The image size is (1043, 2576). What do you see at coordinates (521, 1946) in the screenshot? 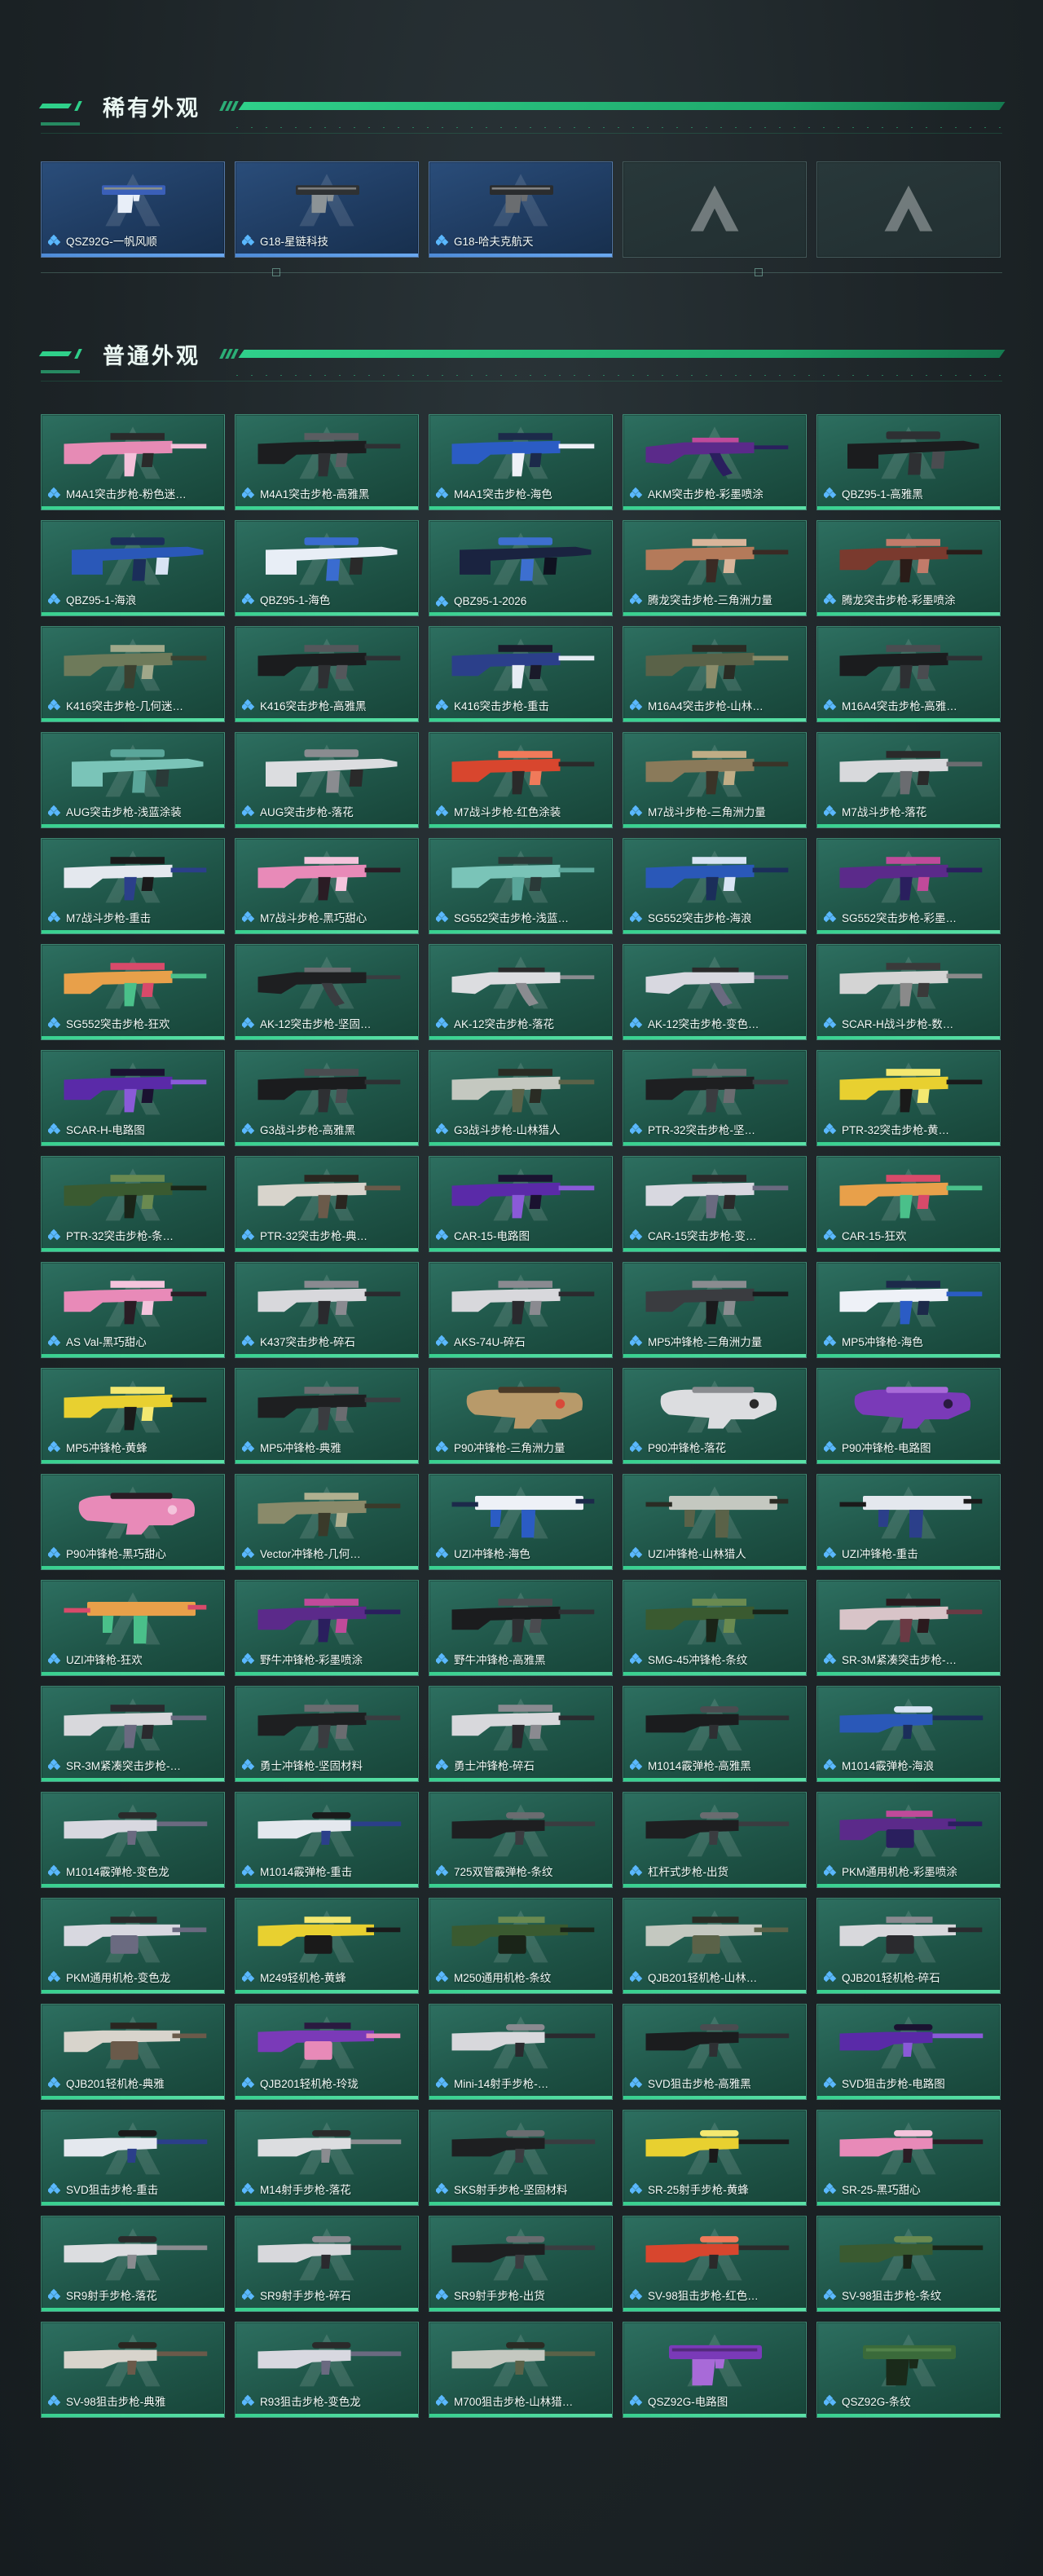
I see `skin-card: M250通用机枪-条纹` at bounding box center [521, 1946].